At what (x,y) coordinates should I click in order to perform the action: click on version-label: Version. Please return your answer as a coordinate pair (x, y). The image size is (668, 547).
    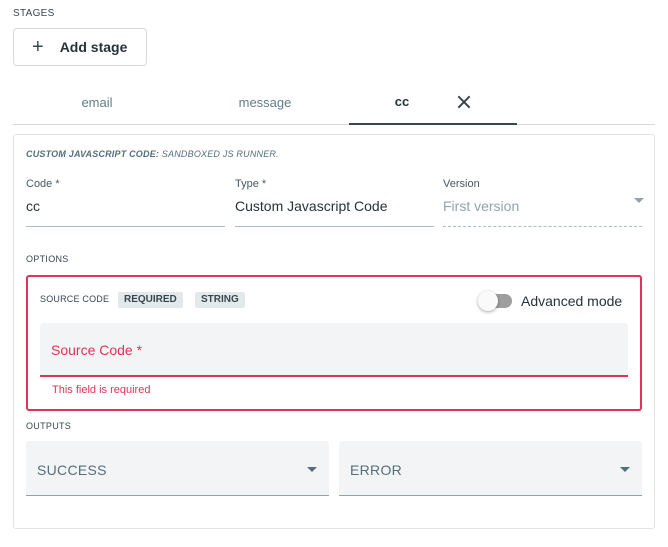
    Looking at the image, I should click on (461, 184).